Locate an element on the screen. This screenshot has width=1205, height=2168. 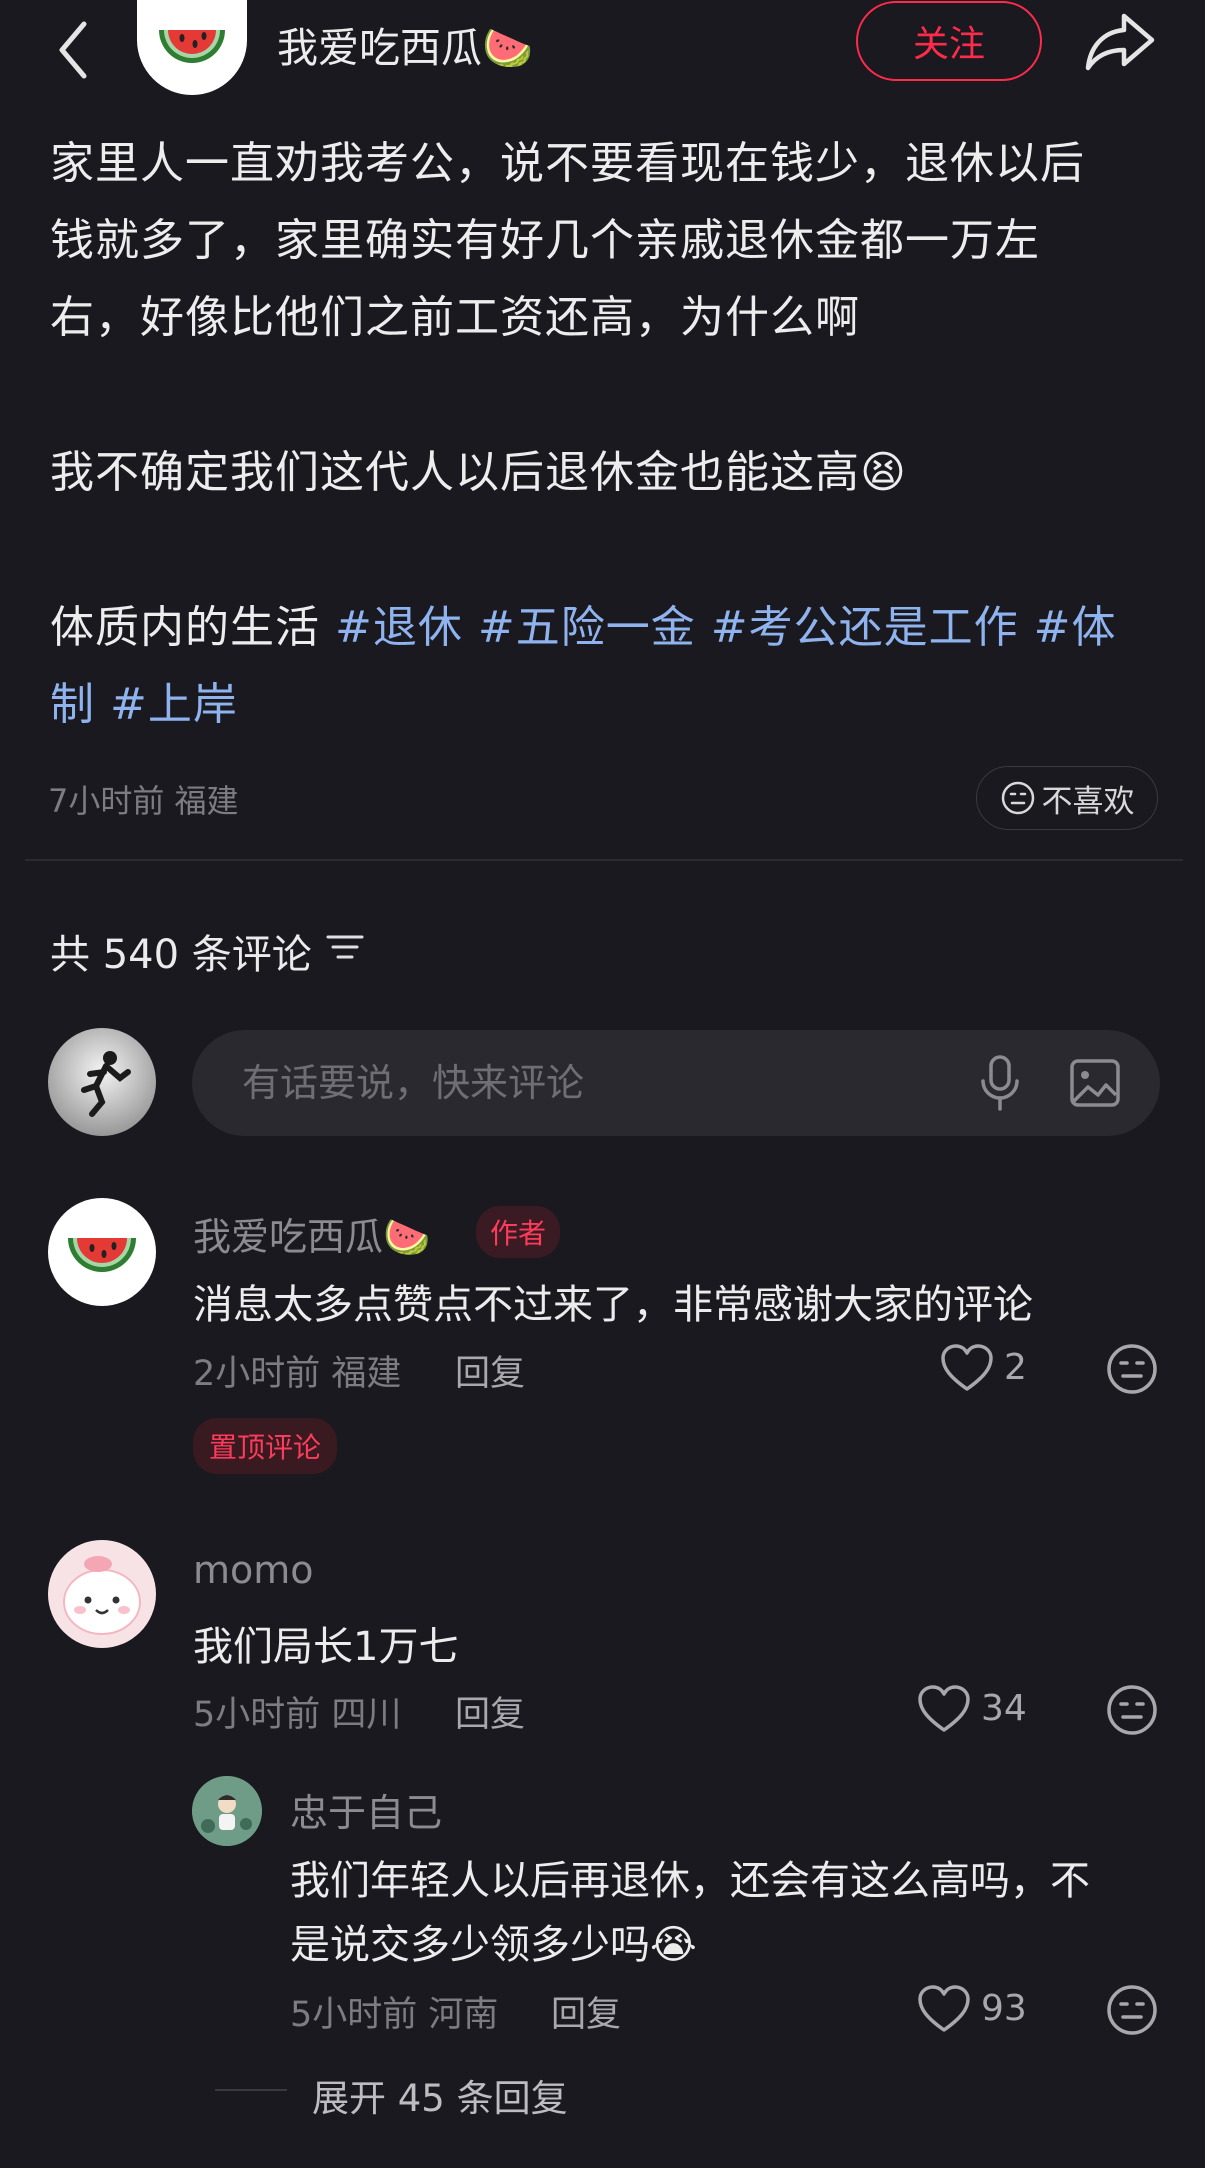
share-button is located at coordinates (1120, 41).